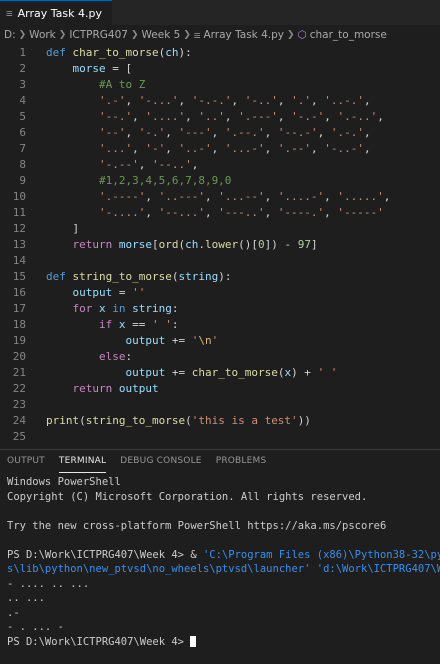  Describe the element at coordinates (220, 389) in the screenshot. I see `code-line: 22 return output` at that location.